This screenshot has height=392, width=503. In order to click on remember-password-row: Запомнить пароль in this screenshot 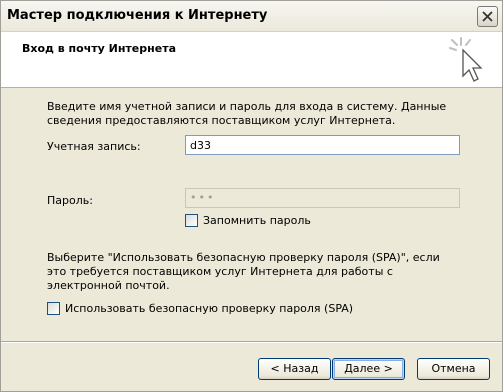, I will do `click(248, 220)`.